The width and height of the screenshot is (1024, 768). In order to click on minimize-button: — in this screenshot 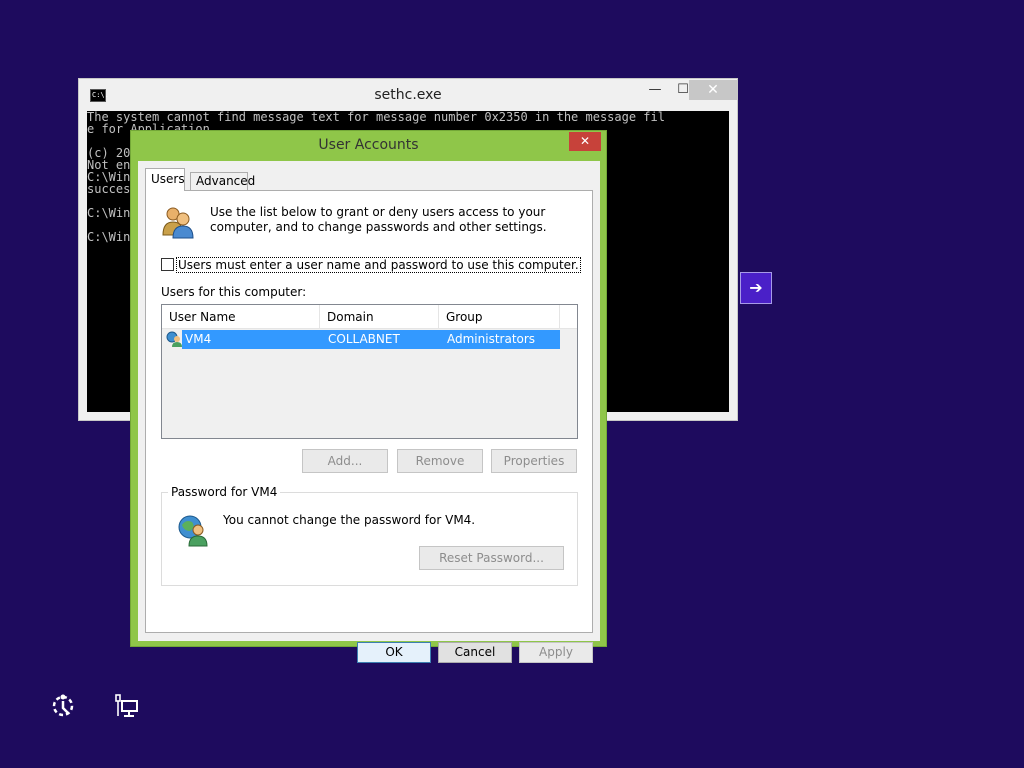, I will do `click(655, 90)`.